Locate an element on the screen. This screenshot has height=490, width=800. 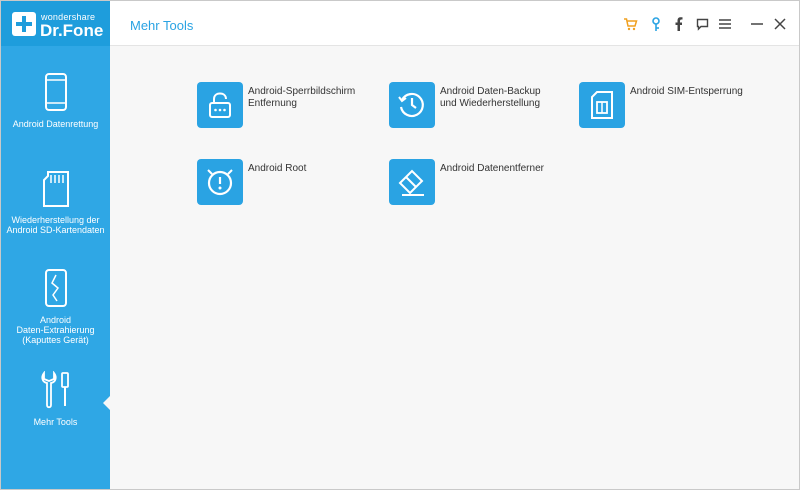
lock-icon is located at coordinates (220, 105).